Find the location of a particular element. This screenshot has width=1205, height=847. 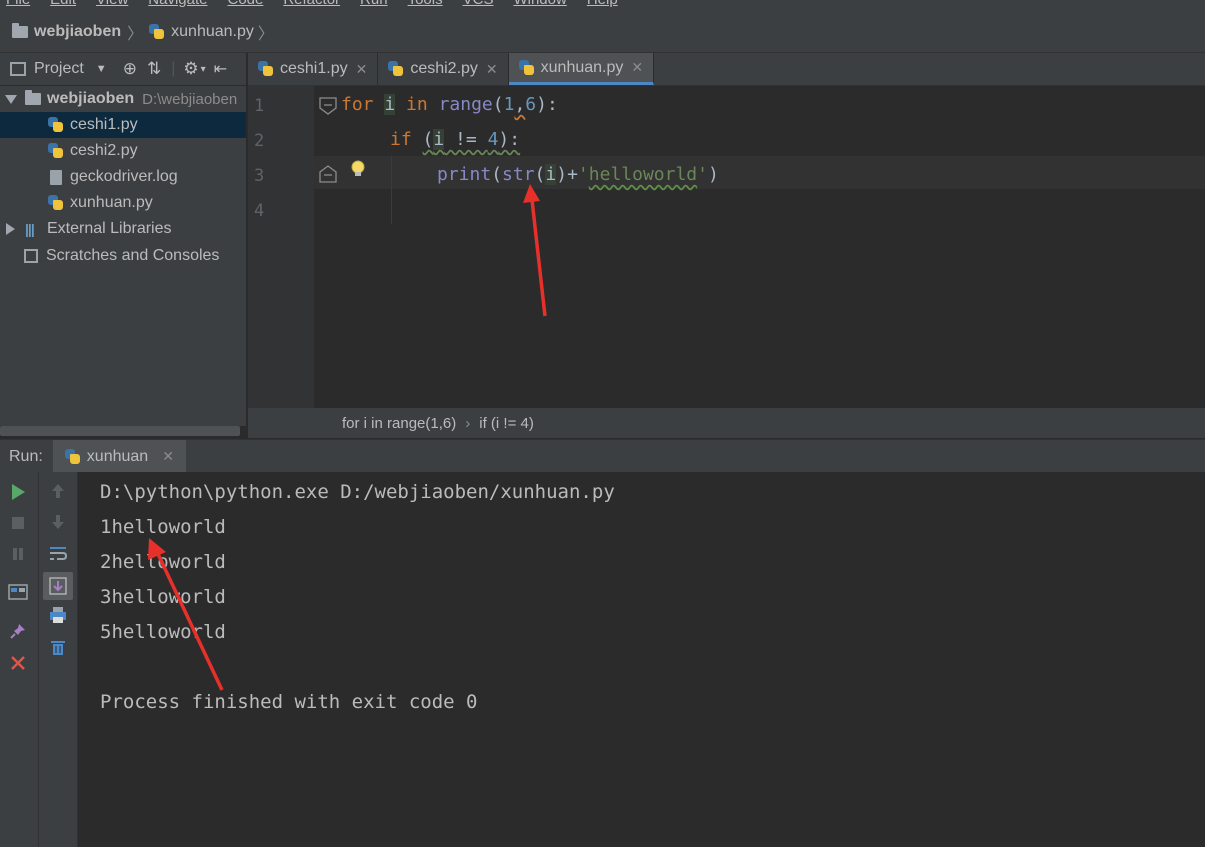

project-icon is located at coordinates (18, 69).